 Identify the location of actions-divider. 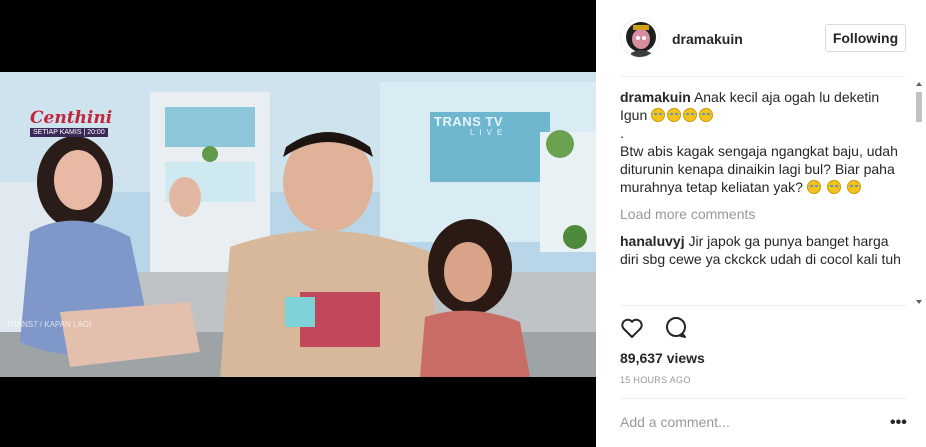
(763, 305).